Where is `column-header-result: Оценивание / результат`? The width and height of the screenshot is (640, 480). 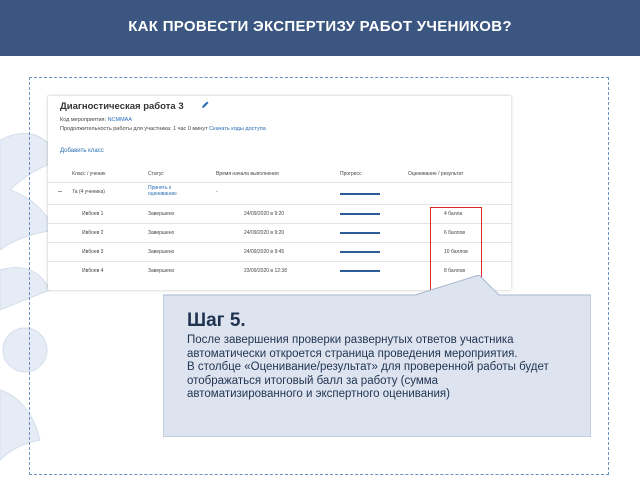 column-header-result: Оценивание / результат is located at coordinates (436, 174).